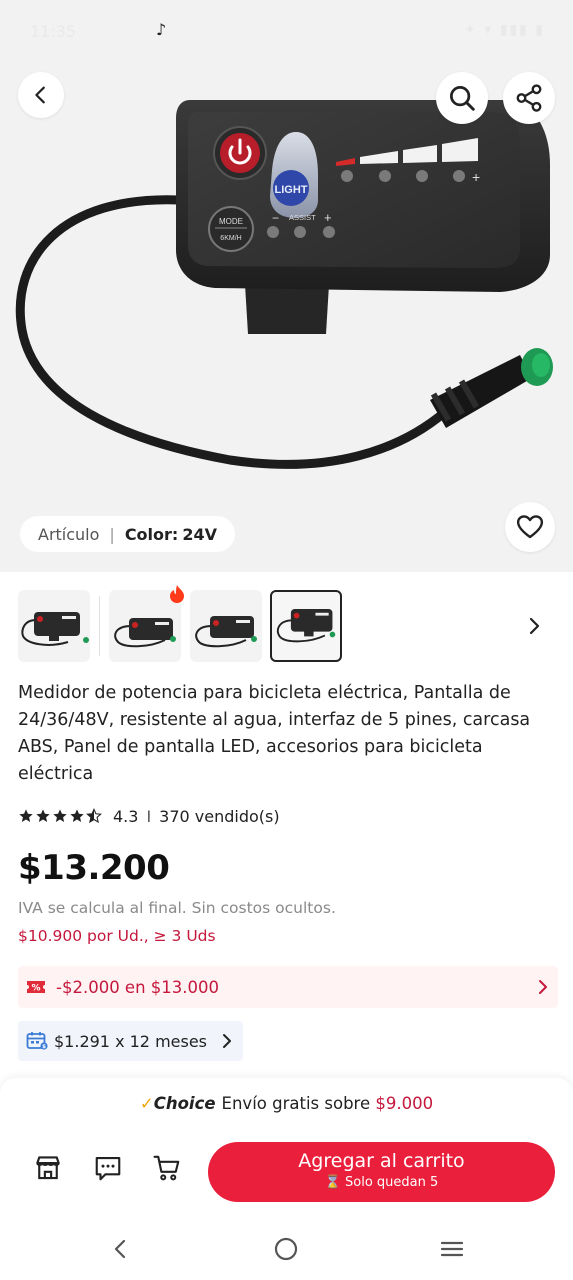 This screenshot has width=573, height=1280. I want to click on fire-icon, so click(177, 596).